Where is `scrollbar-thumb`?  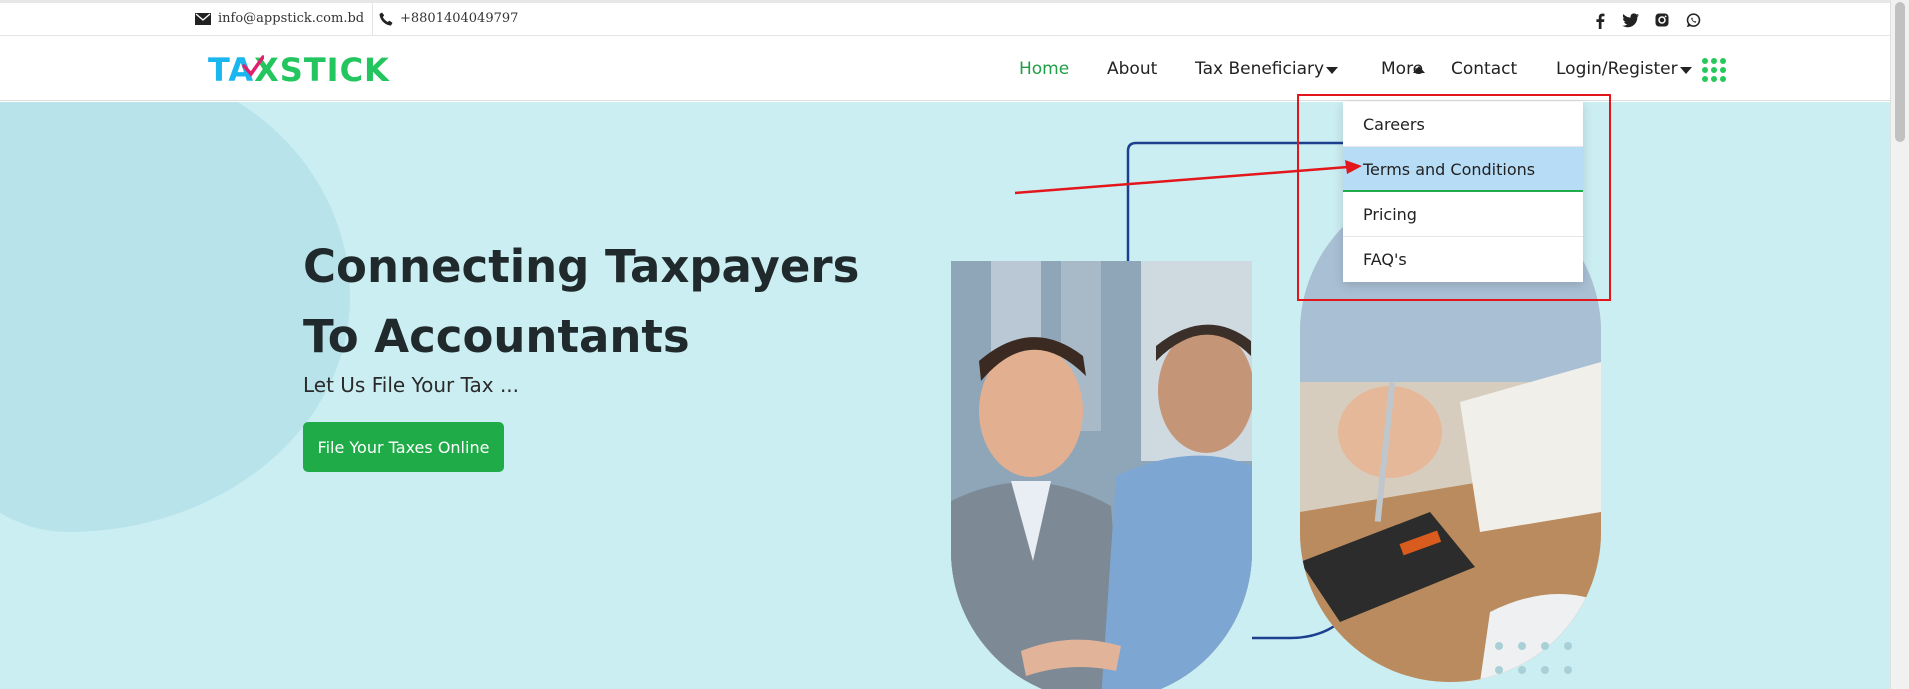
scrollbar-thumb is located at coordinates (1900, 72).